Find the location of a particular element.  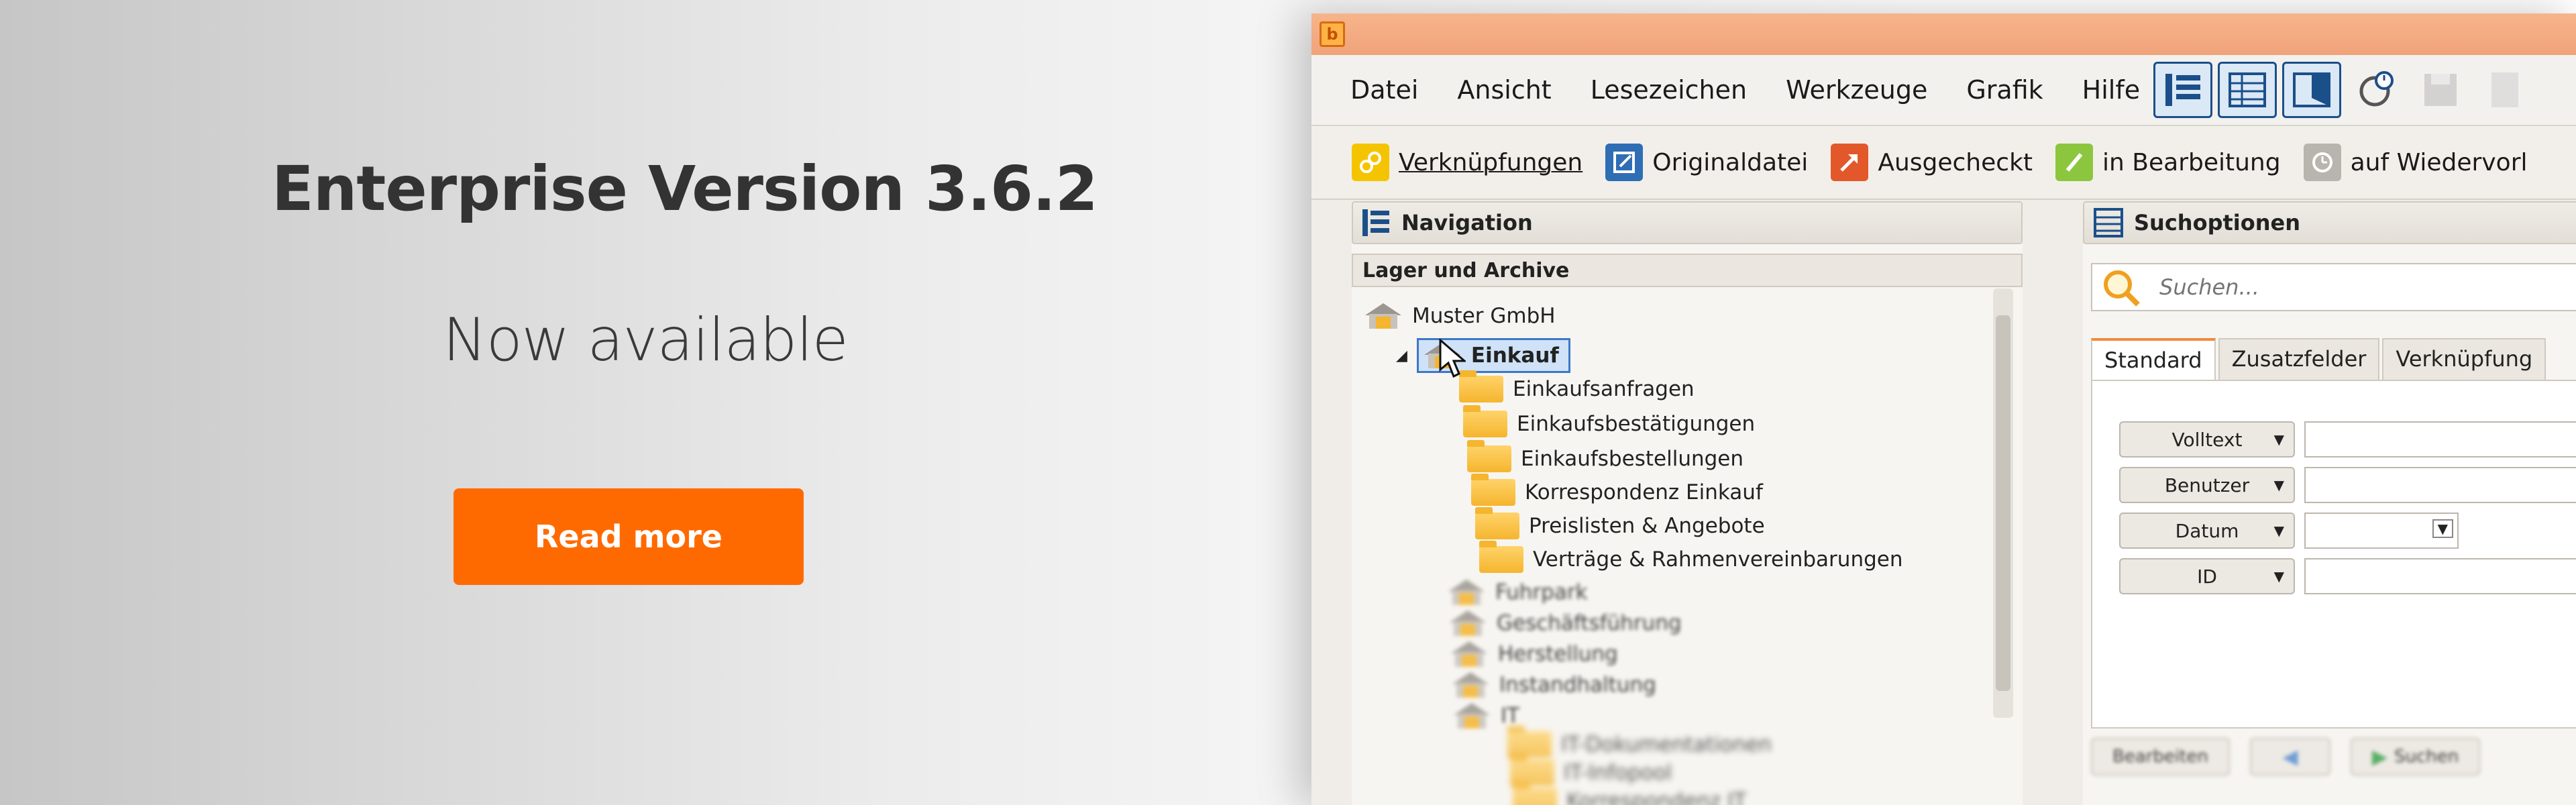

id-input is located at coordinates (2440, 576).